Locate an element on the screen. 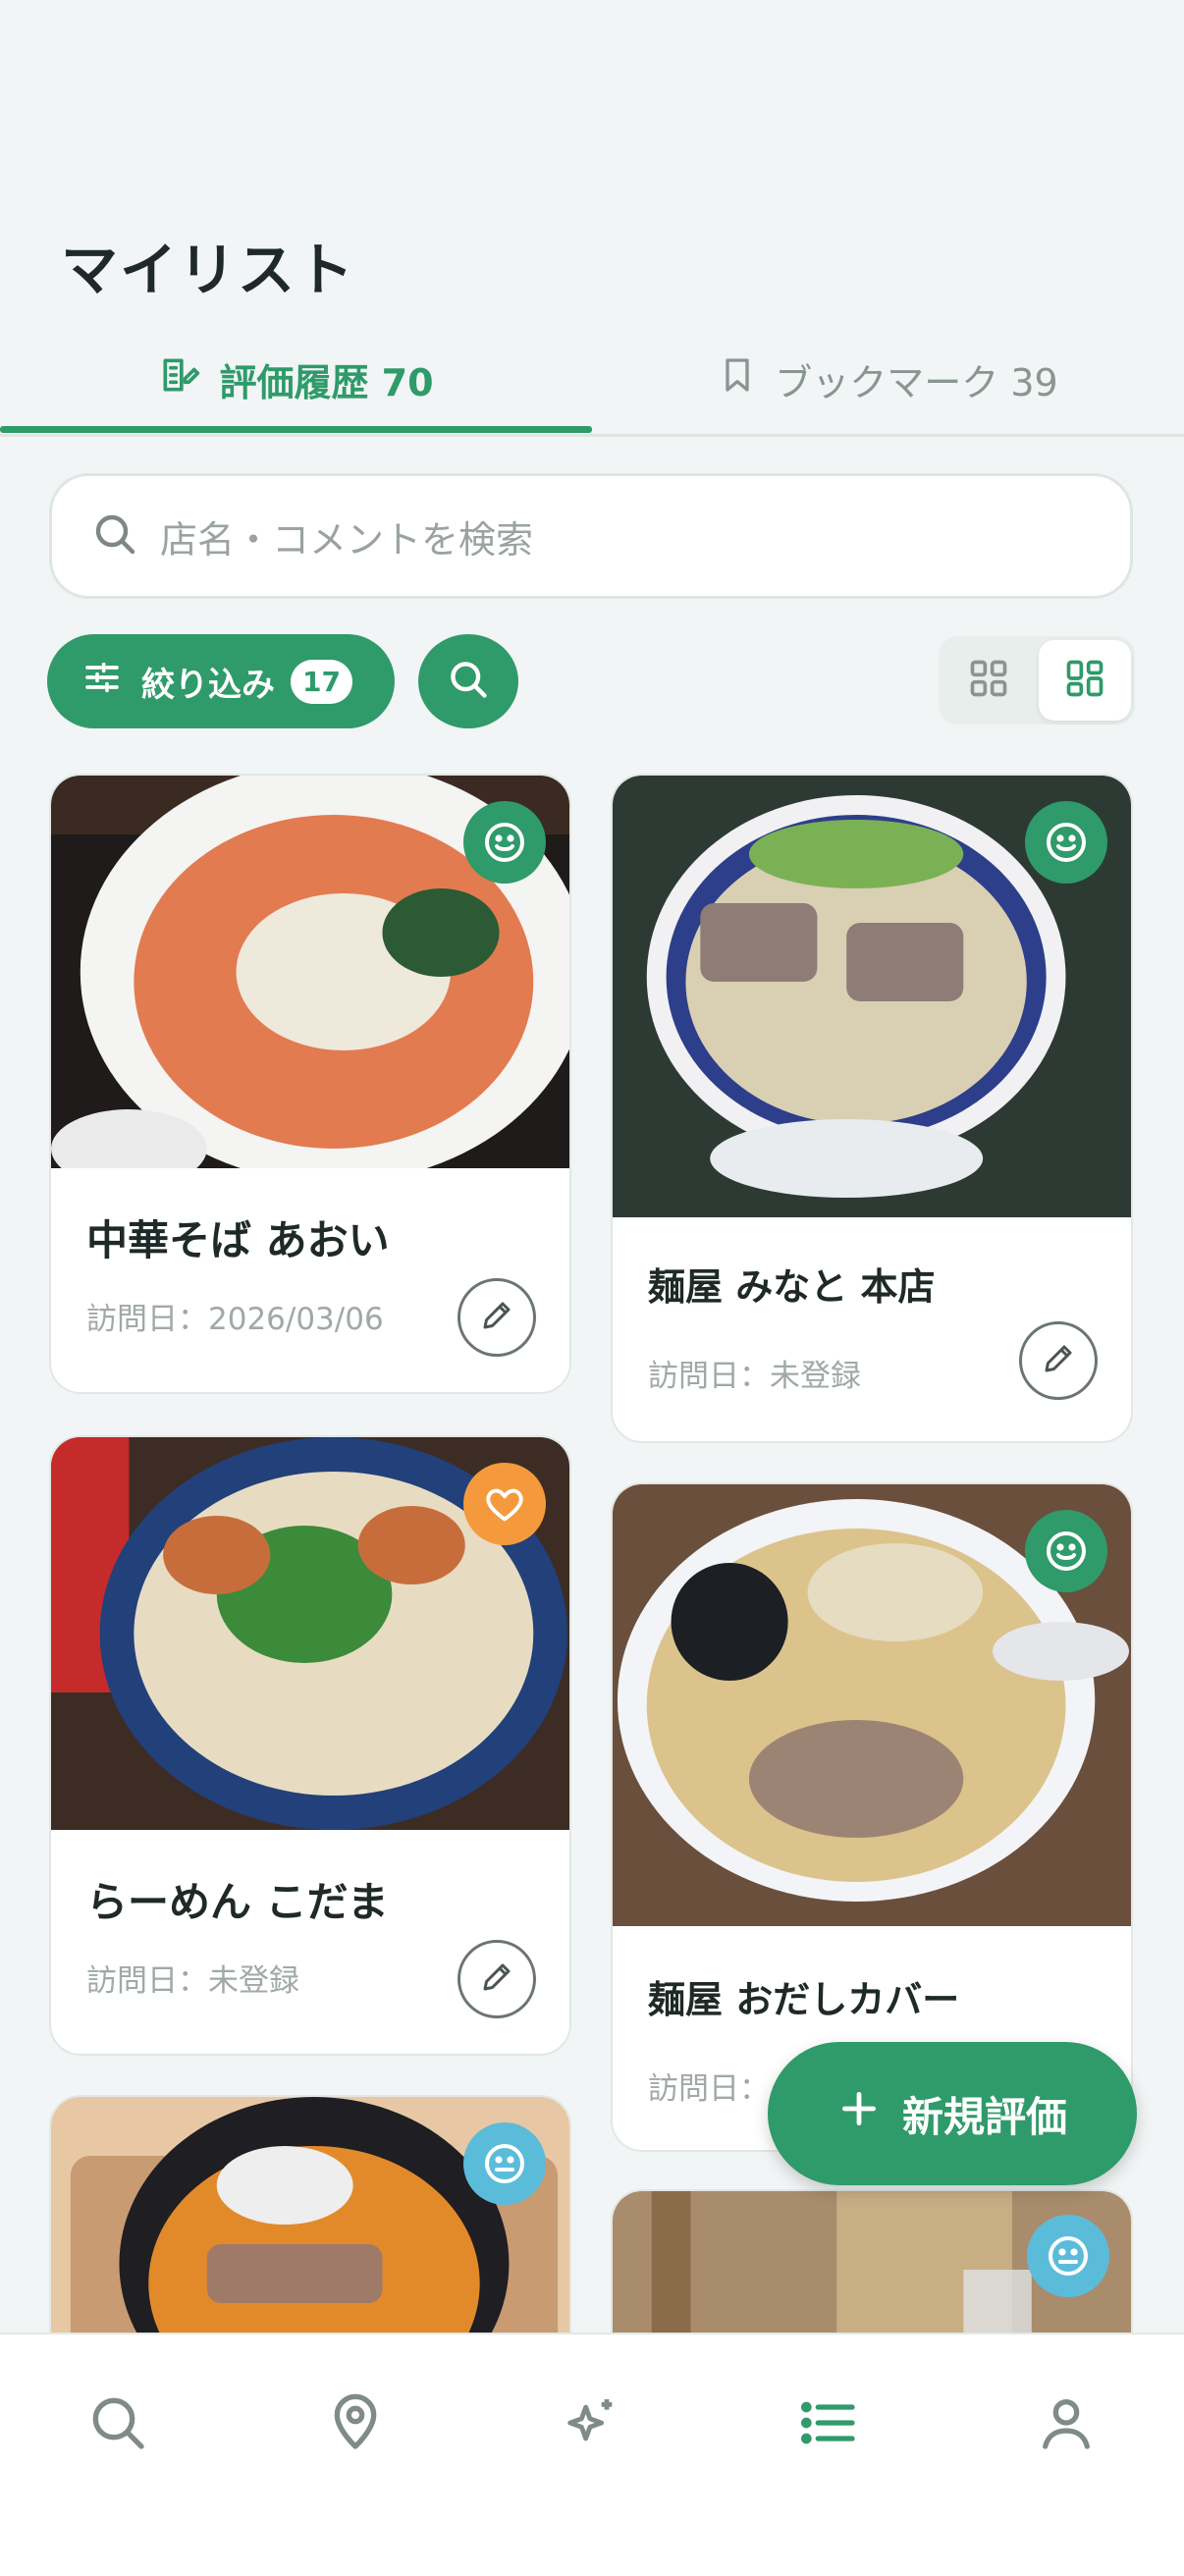  filter-label: 絞り込み is located at coordinates (208, 685).